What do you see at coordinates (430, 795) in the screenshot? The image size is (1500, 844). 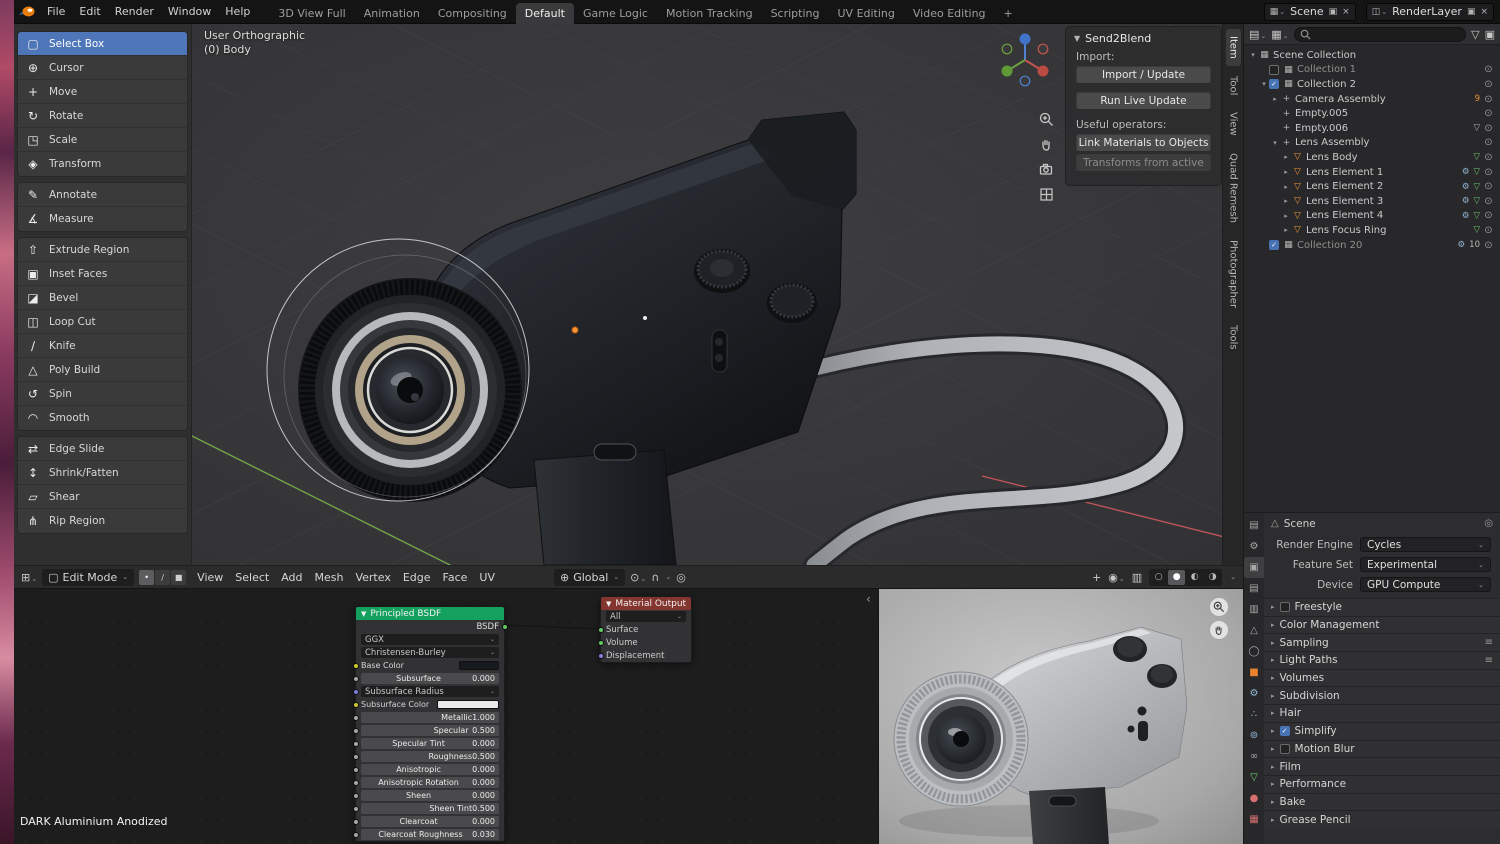 I see `slider-sheen: Sheen 0.000` at bounding box center [430, 795].